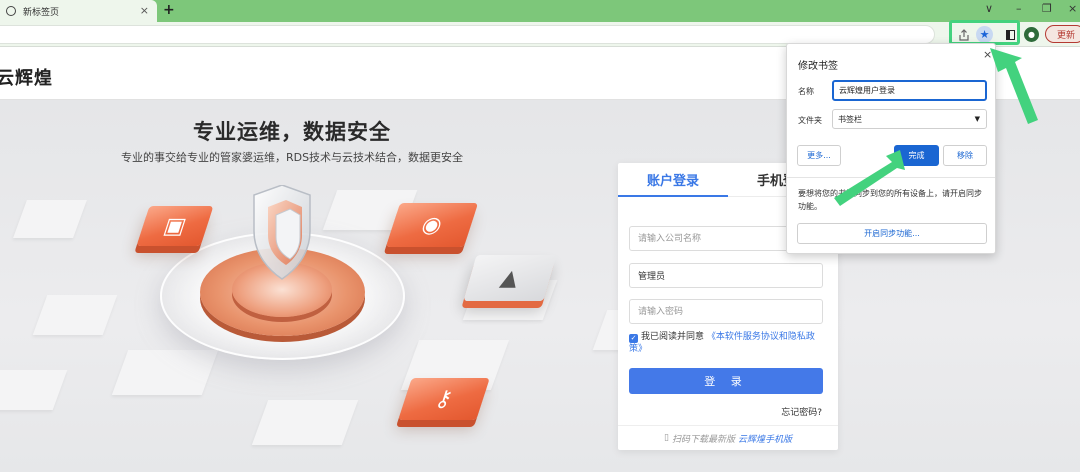 Image resolution: width=1080 pixels, height=472 pixels. What do you see at coordinates (869, 178) in the screenshot?
I see `arrow-to-done` at bounding box center [869, 178].